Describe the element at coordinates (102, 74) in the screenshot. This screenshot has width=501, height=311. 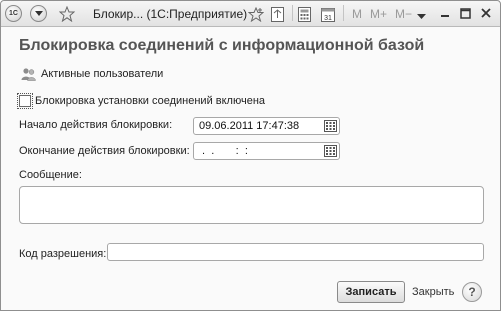
I see `active-users-label: Активные пользователи` at that location.